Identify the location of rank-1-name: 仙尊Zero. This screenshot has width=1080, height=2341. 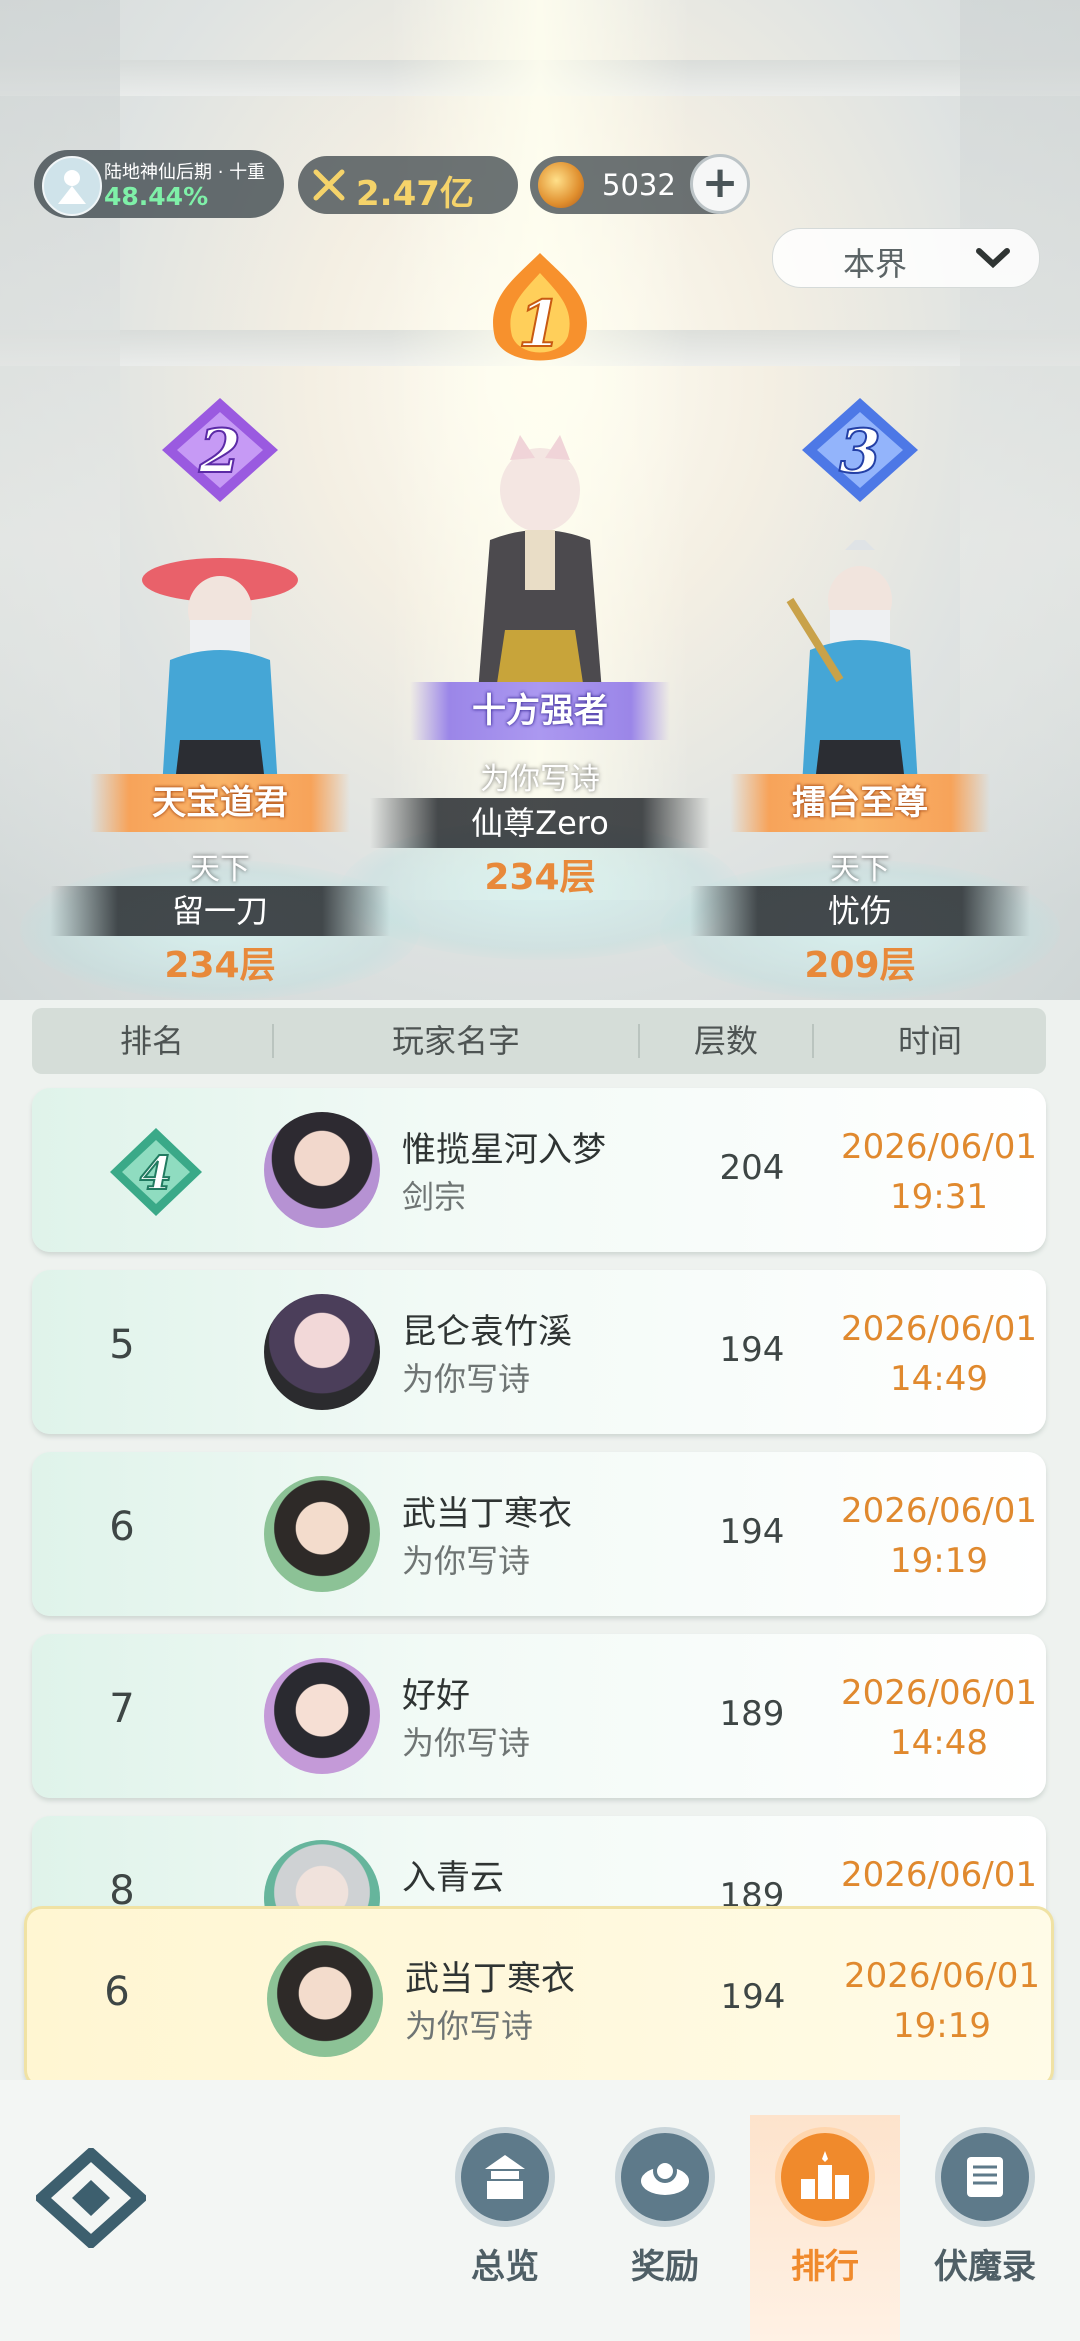
(540, 823).